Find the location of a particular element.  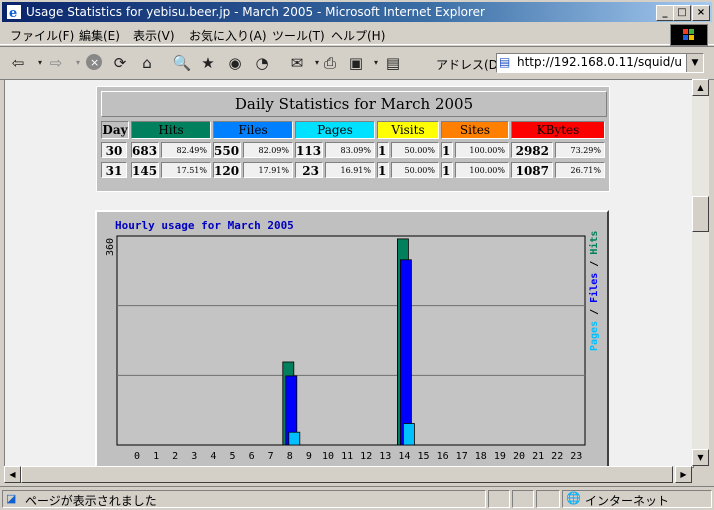

stop-icon: × is located at coordinates (94, 63).